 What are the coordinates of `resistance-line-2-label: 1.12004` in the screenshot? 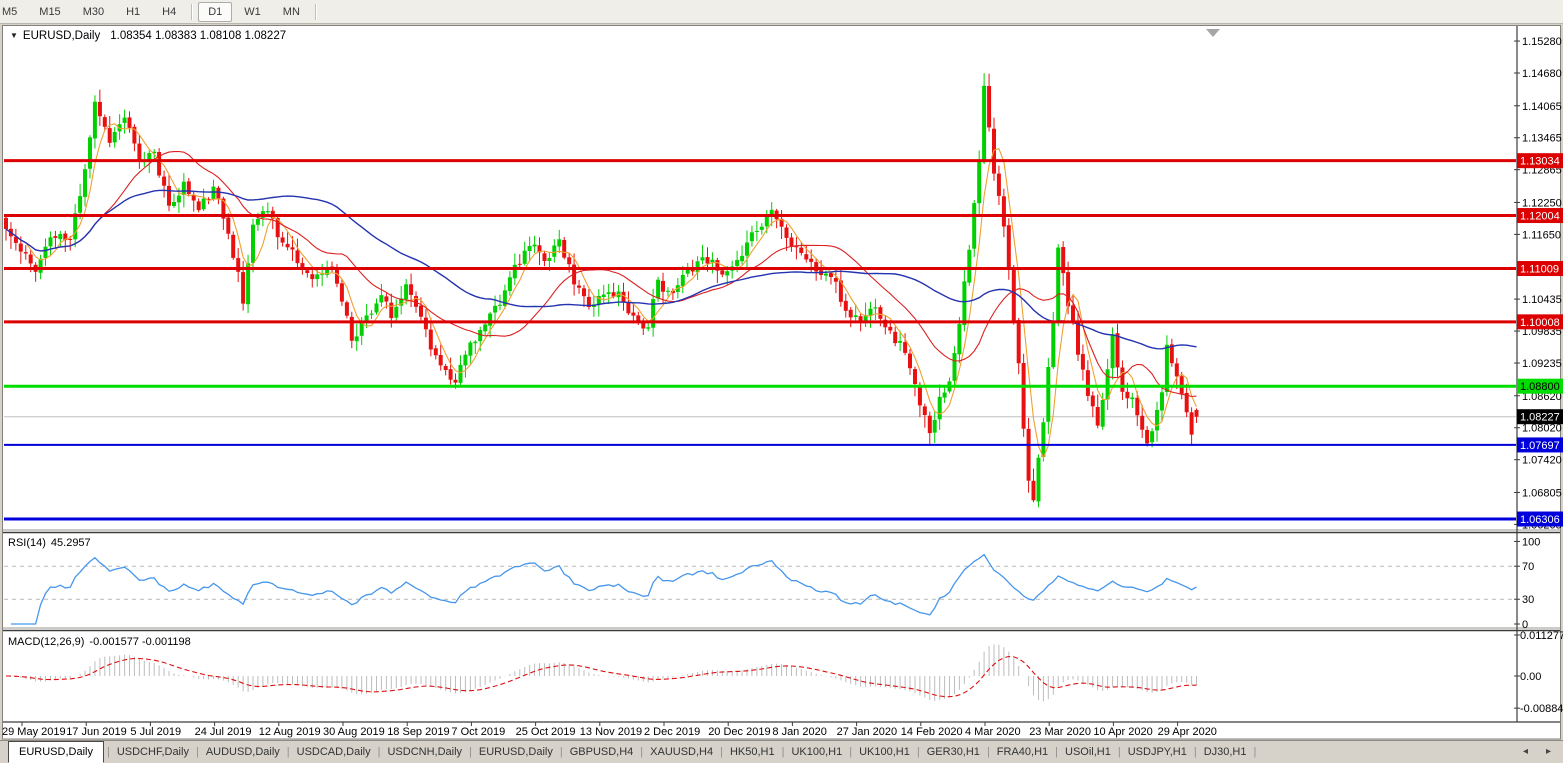 It's located at (1540, 217).